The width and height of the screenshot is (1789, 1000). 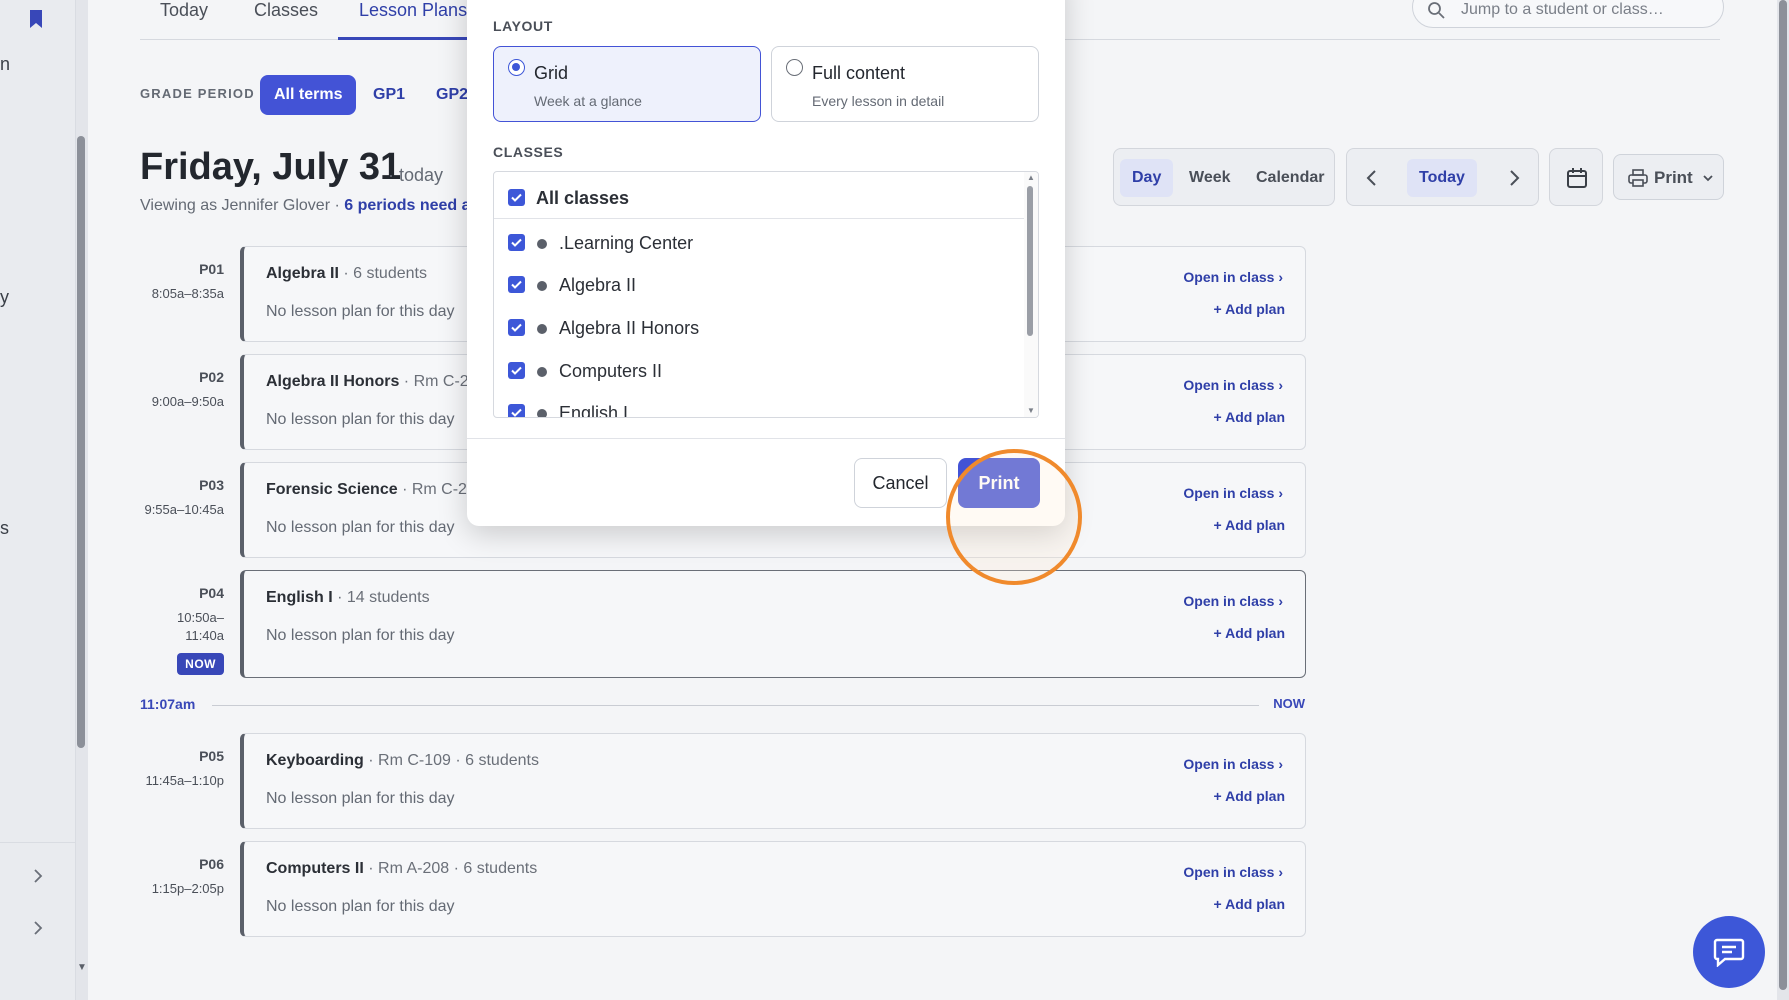 I want to click on classes-scroll-thumb, so click(x=1030, y=261).